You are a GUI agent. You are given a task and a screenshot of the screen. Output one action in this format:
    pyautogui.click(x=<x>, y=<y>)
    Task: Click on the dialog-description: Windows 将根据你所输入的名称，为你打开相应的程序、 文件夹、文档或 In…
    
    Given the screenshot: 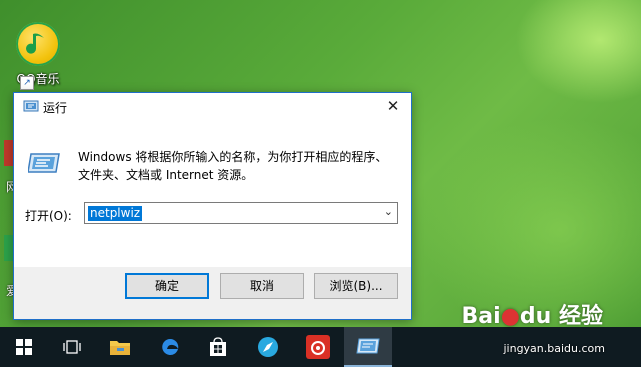 What is the action you would take?
    pyautogui.click(x=238, y=166)
    